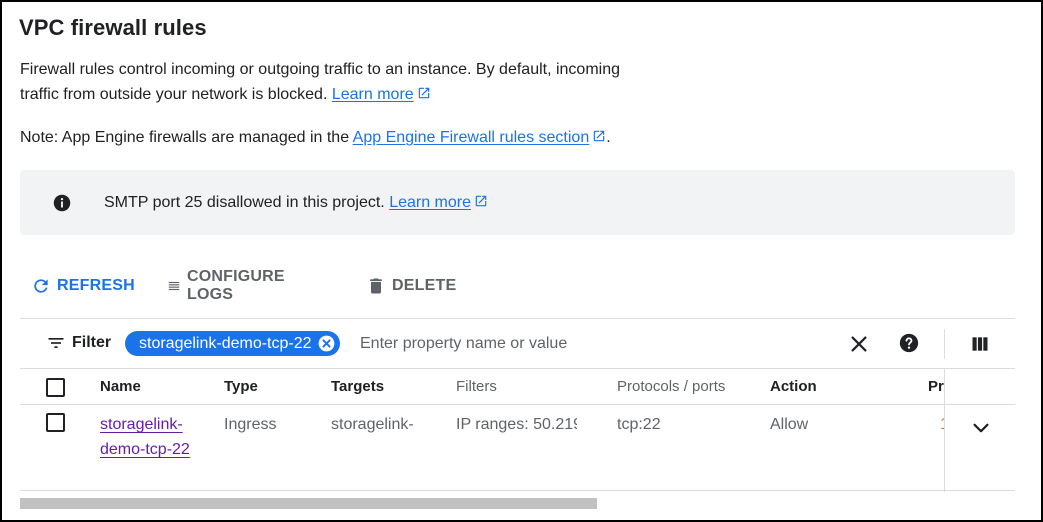  What do you see at coordinates (78, 343) in the screenshot?
I see `filter-button: Filter` at bounding box center [78, 343].